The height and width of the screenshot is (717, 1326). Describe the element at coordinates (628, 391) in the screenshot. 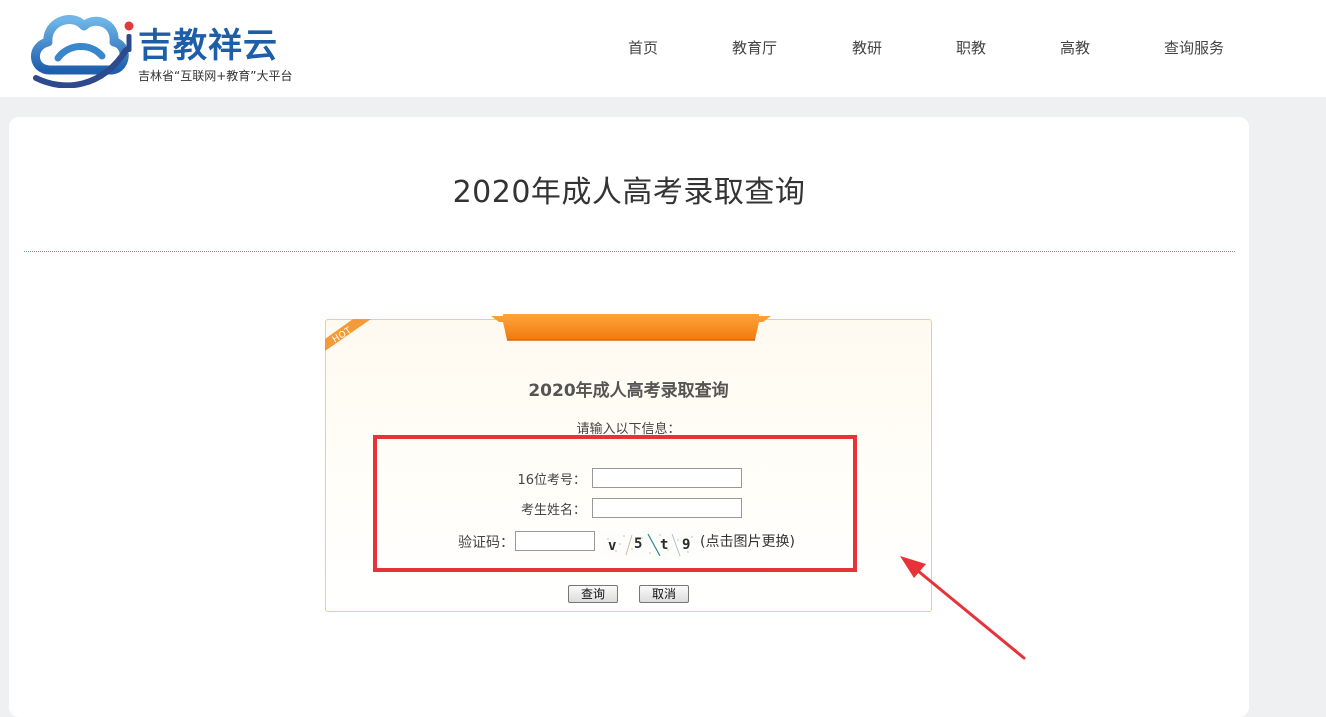

I see `form-title: 2020年成人高考录取查询` at that location.